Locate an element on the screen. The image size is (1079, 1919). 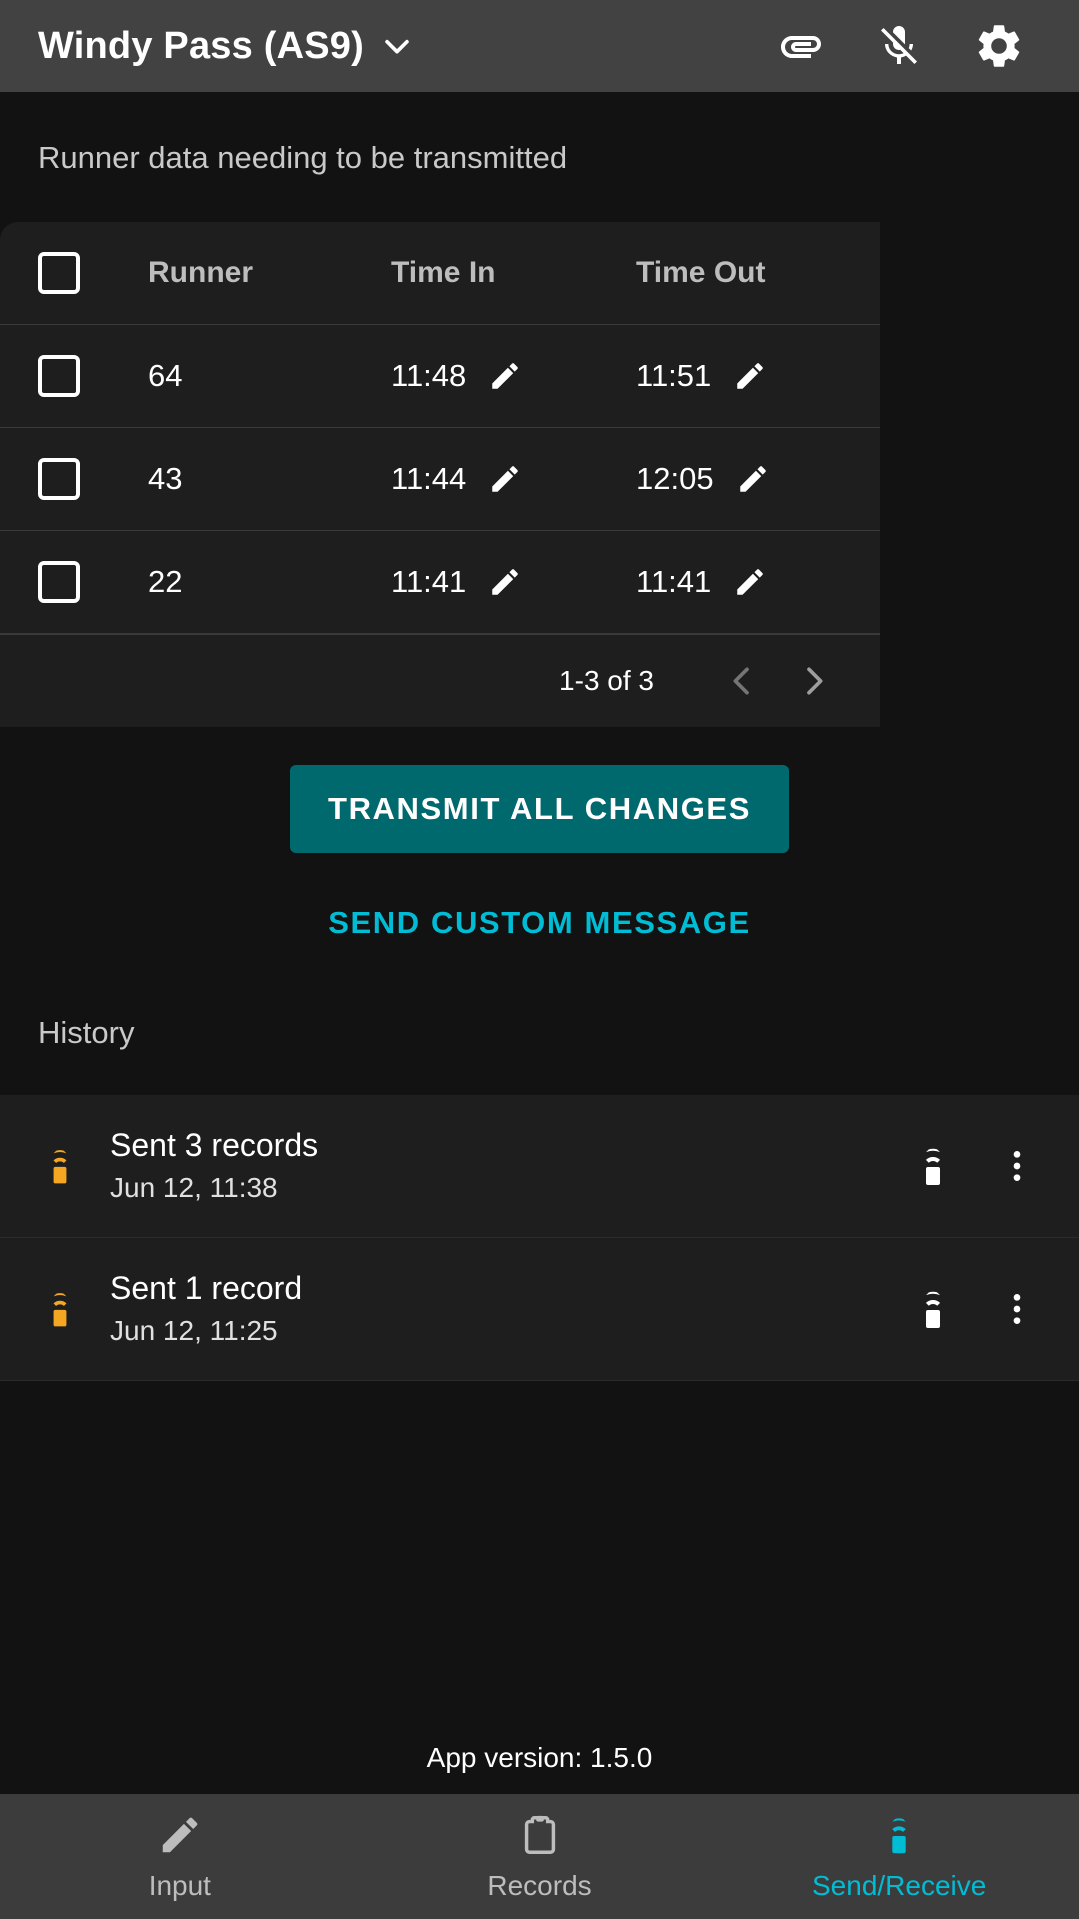
cell-time-out: 12:05 is located at coordinates (758, 479).